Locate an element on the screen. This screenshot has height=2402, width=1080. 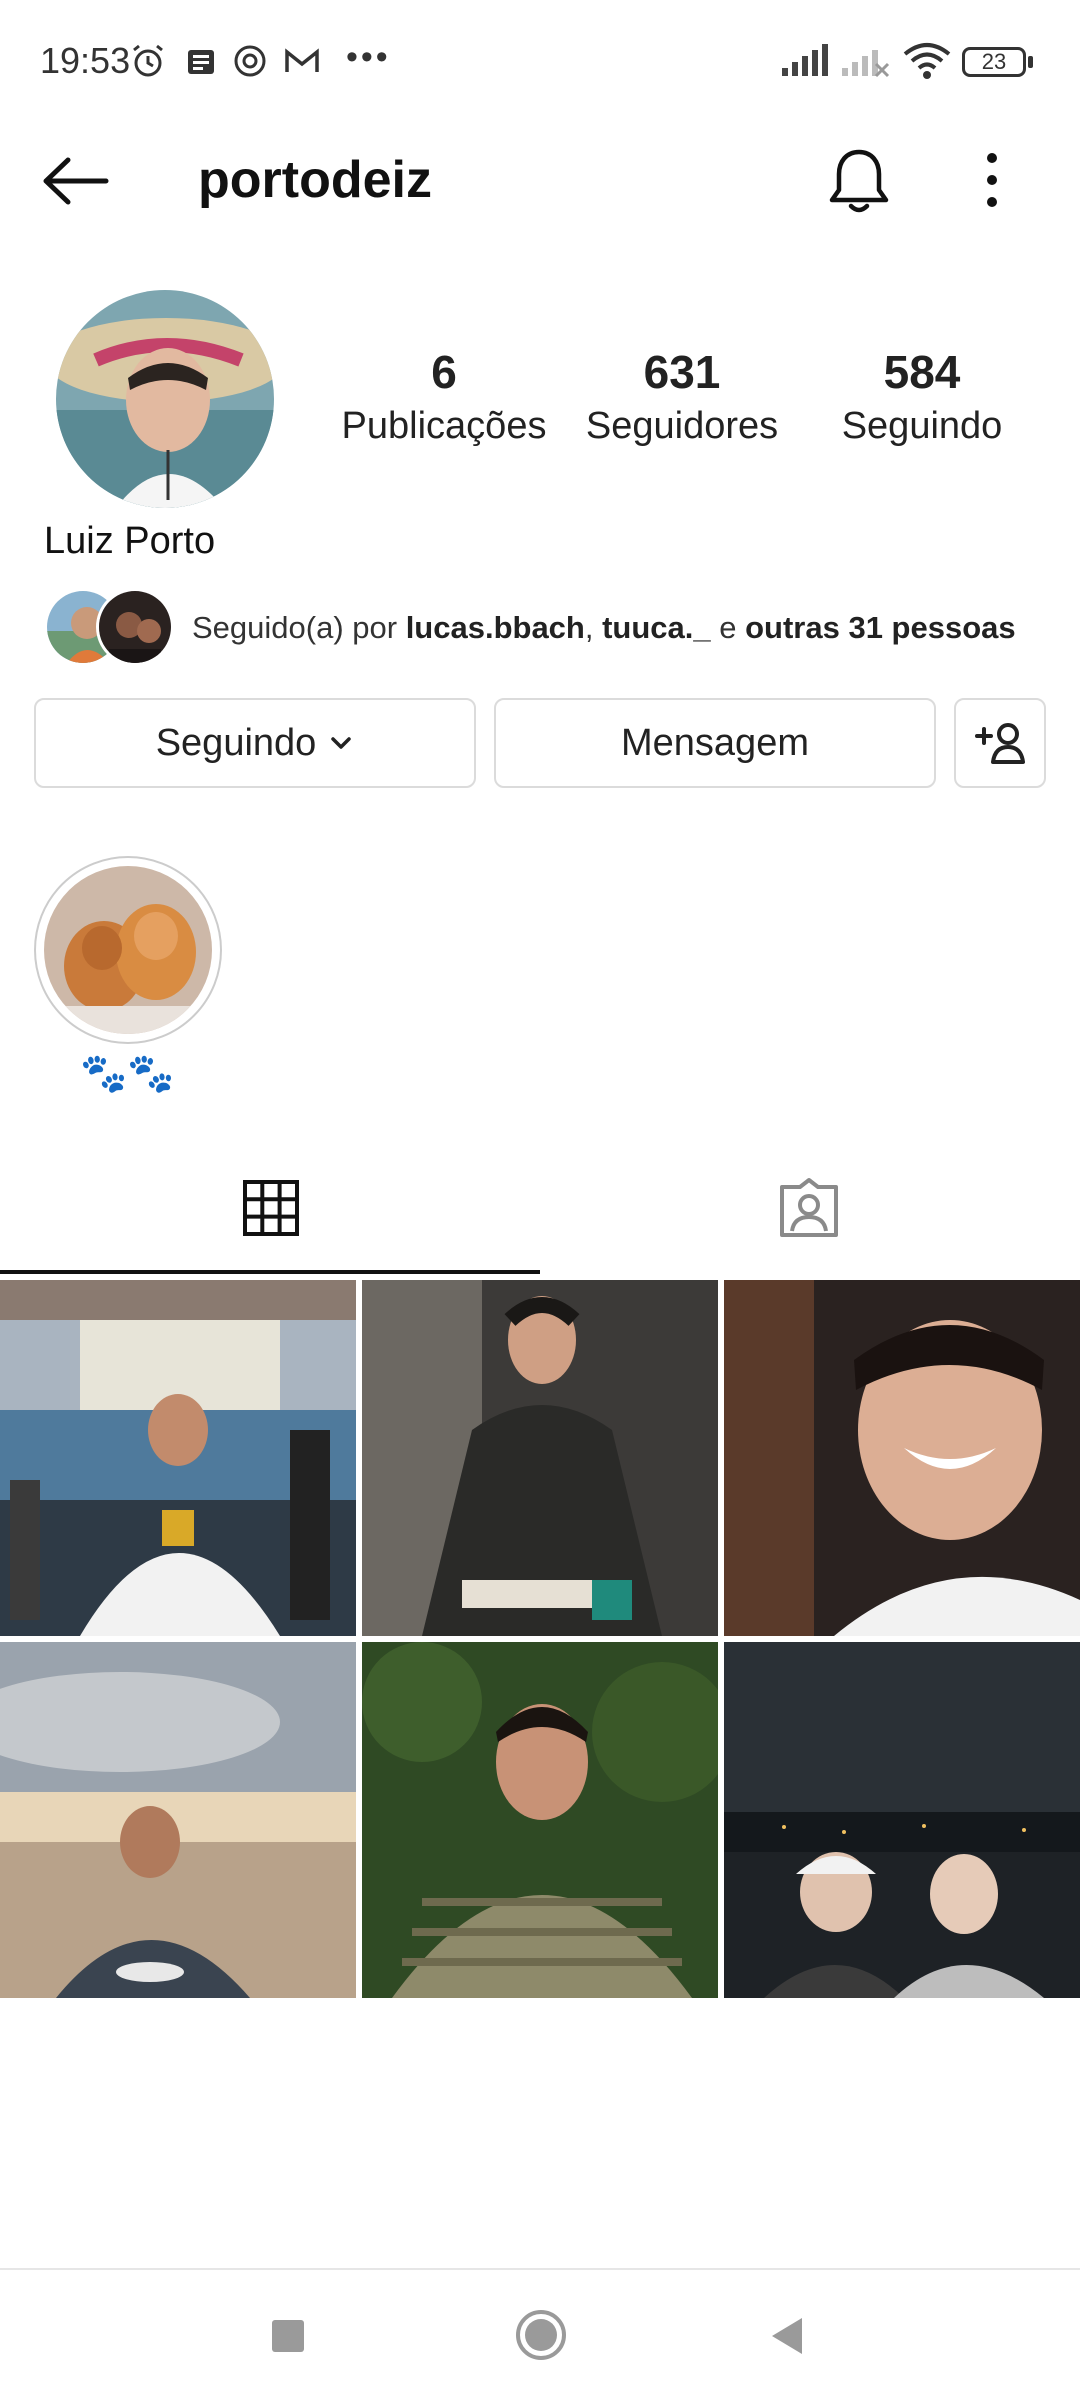
add-person-icon is located at coordinates (1000, 743).